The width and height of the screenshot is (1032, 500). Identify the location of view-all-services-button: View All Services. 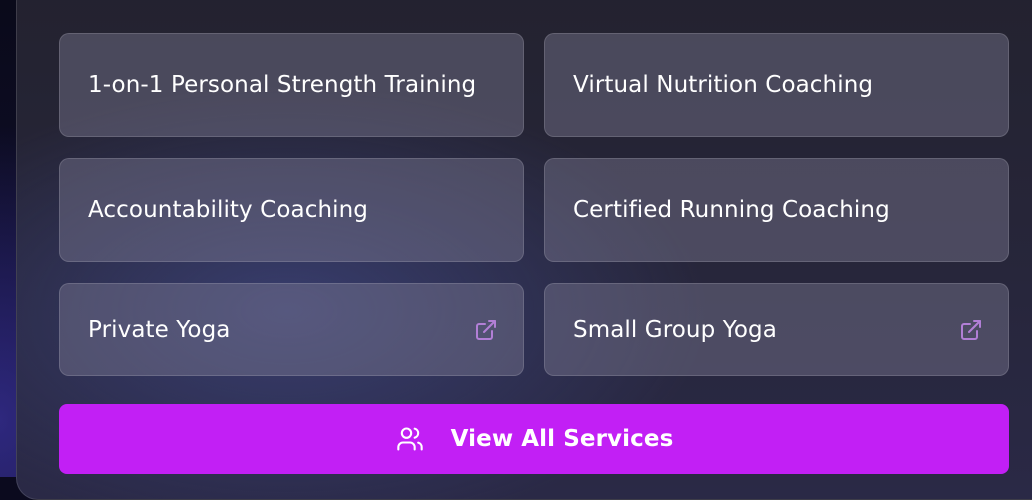
(534, 439).